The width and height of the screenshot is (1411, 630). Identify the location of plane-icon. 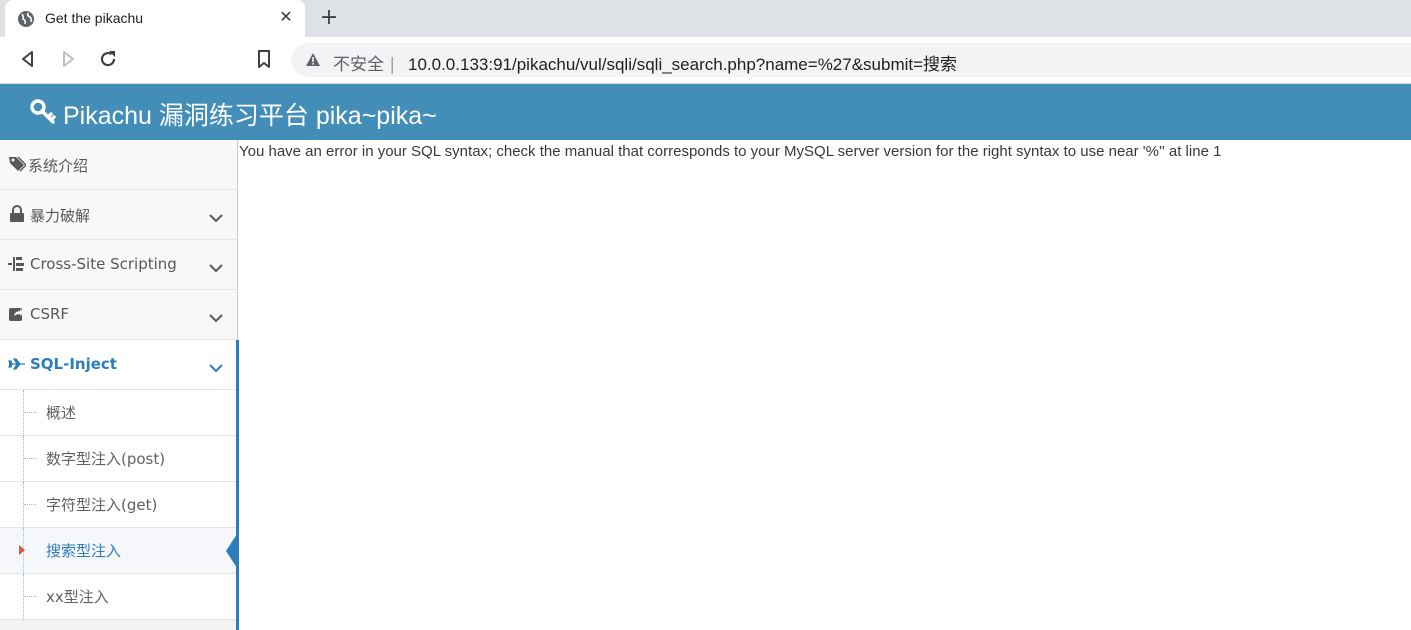
(17, 364).